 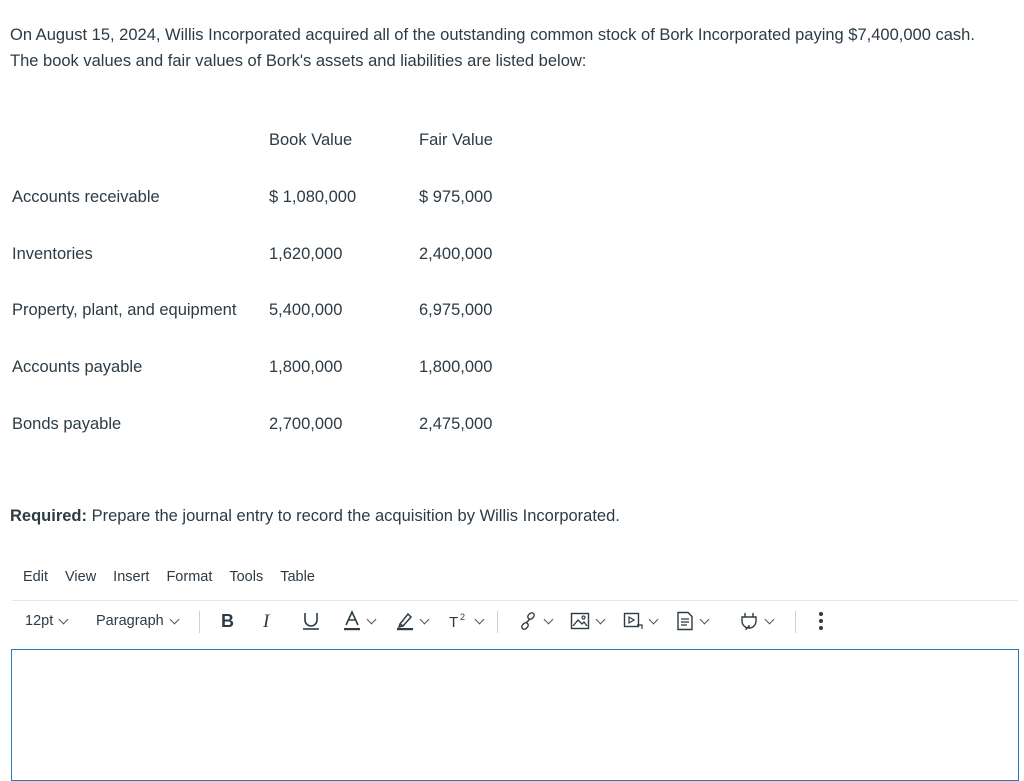 I want to click on text-color-button, so click(x=360, y=621).